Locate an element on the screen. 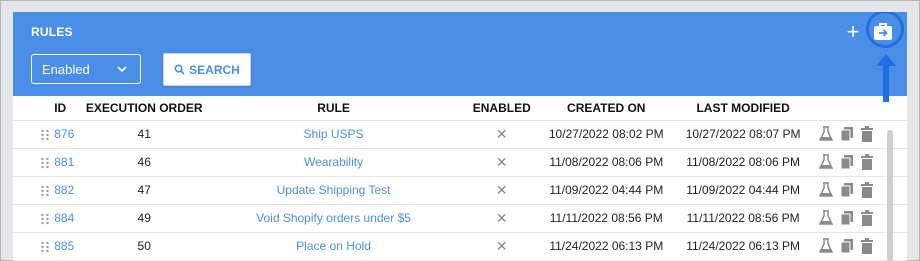 This screenshot has height=261, width=920. rule-id-link: 884 is located at coordinates (70, 218).